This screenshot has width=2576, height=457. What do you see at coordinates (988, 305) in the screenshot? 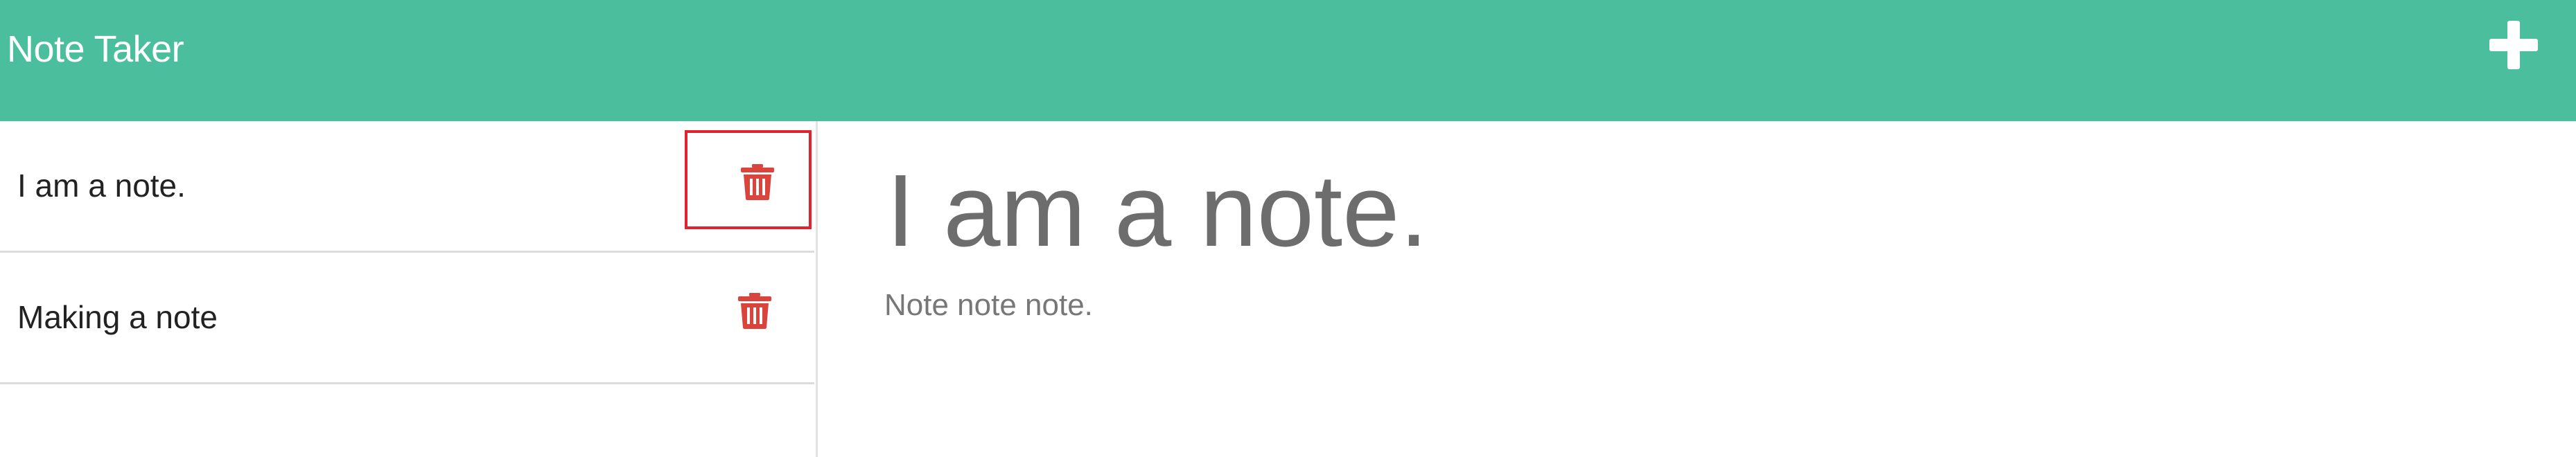
I see `note-body-textarea: Note note note.` at bounding box center [988, 305].